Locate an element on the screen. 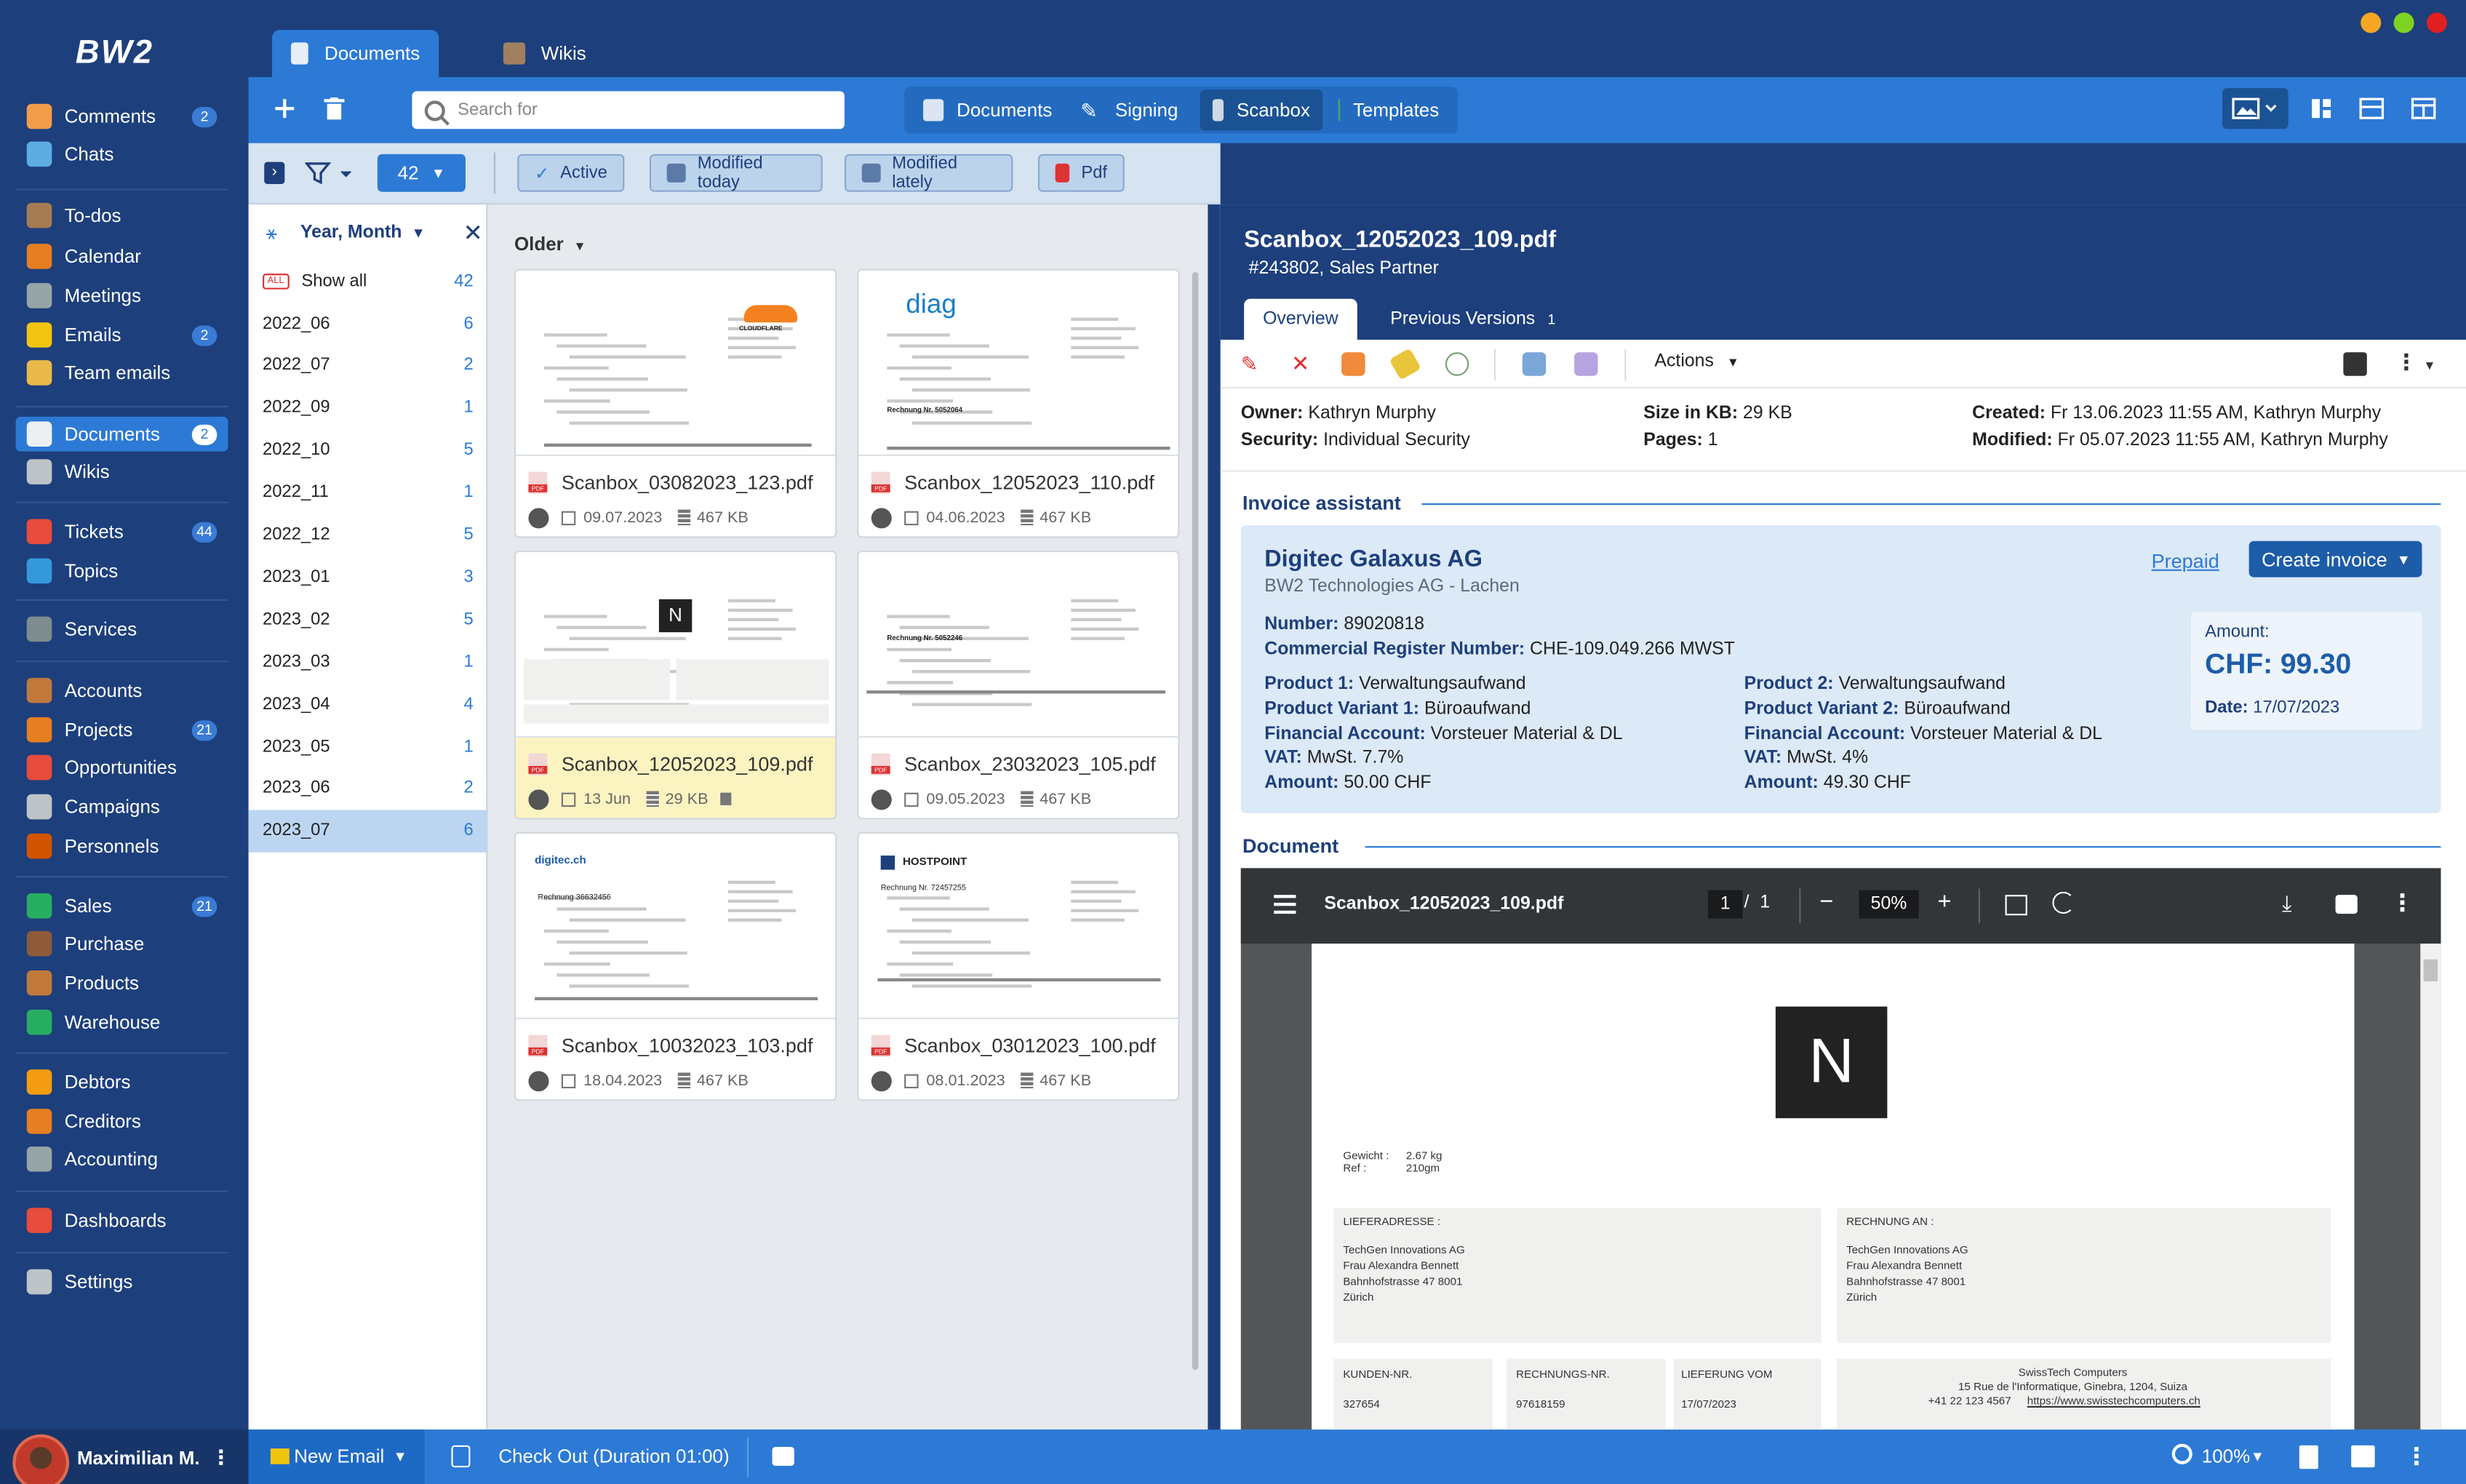 Image resolution: width=2466 pixels, height=1484 pixels. group-by-label: Year, Month is located at coordinates (351, 232).